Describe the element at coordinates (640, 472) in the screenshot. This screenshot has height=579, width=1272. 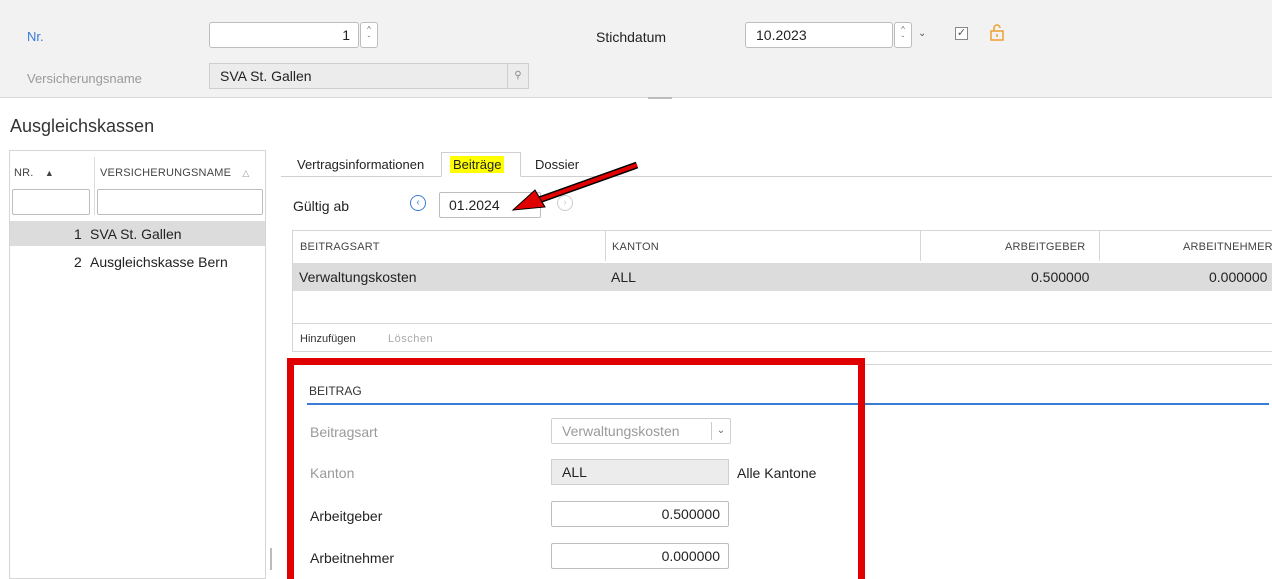
I see `kanton-input: ALL` at that location.